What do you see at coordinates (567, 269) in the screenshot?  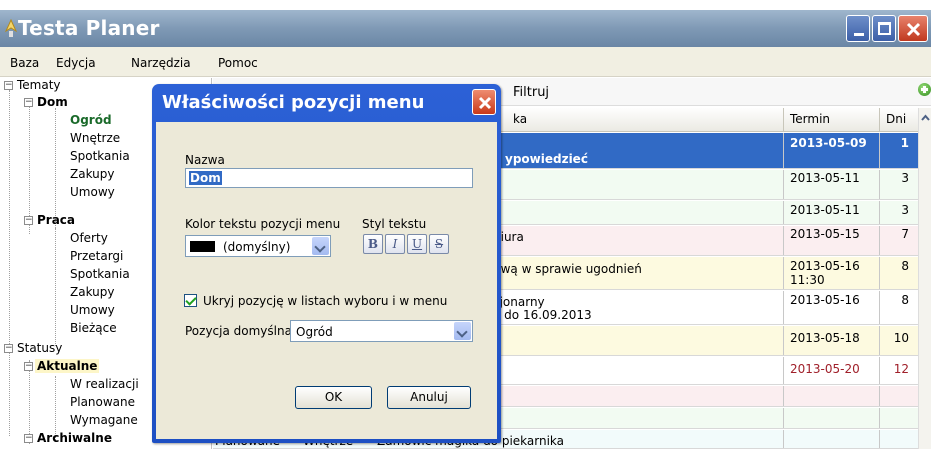 I see `task-cell: Ewą w sprawie ugodnień` at bounding box center [567, 269].